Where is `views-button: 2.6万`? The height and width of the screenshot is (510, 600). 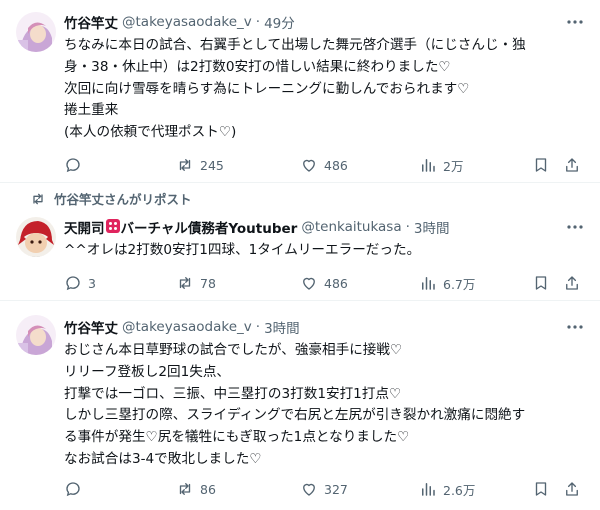
views-button: 2.6万 is located at coordinates (447, 489).